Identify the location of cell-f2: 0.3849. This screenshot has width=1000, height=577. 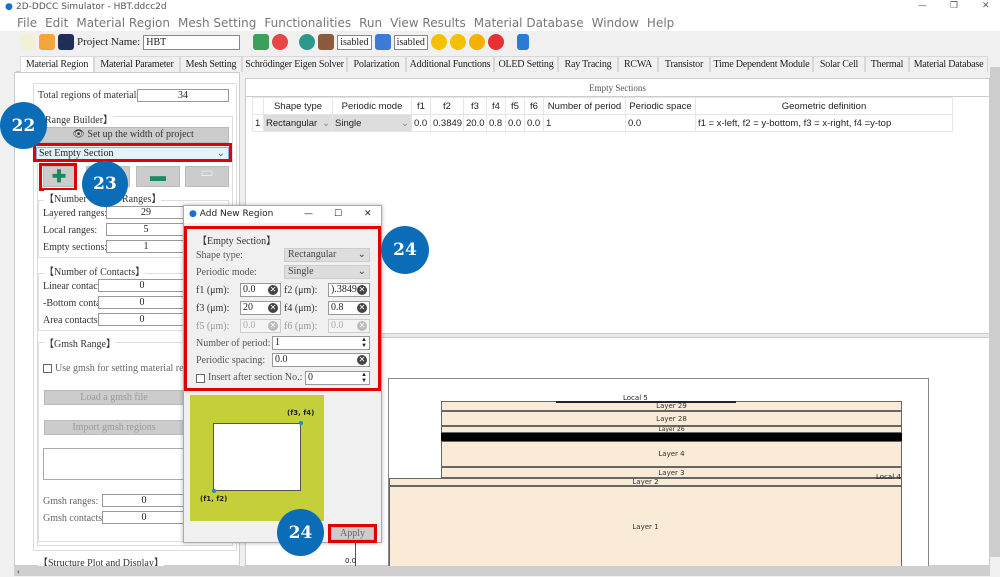
(447, 123).